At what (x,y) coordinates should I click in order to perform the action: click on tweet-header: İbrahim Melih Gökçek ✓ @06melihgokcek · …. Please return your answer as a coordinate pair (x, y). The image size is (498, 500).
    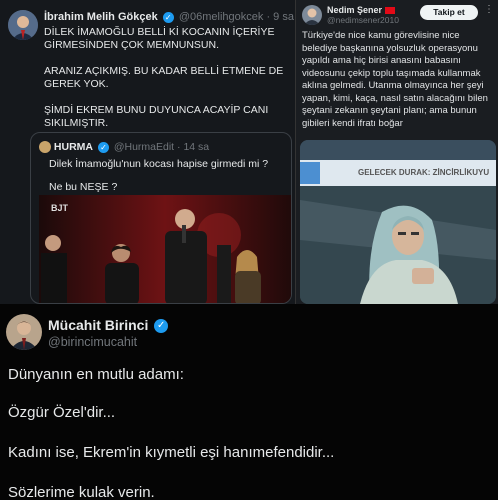
    Looking at the image, I should click on (169, 17).